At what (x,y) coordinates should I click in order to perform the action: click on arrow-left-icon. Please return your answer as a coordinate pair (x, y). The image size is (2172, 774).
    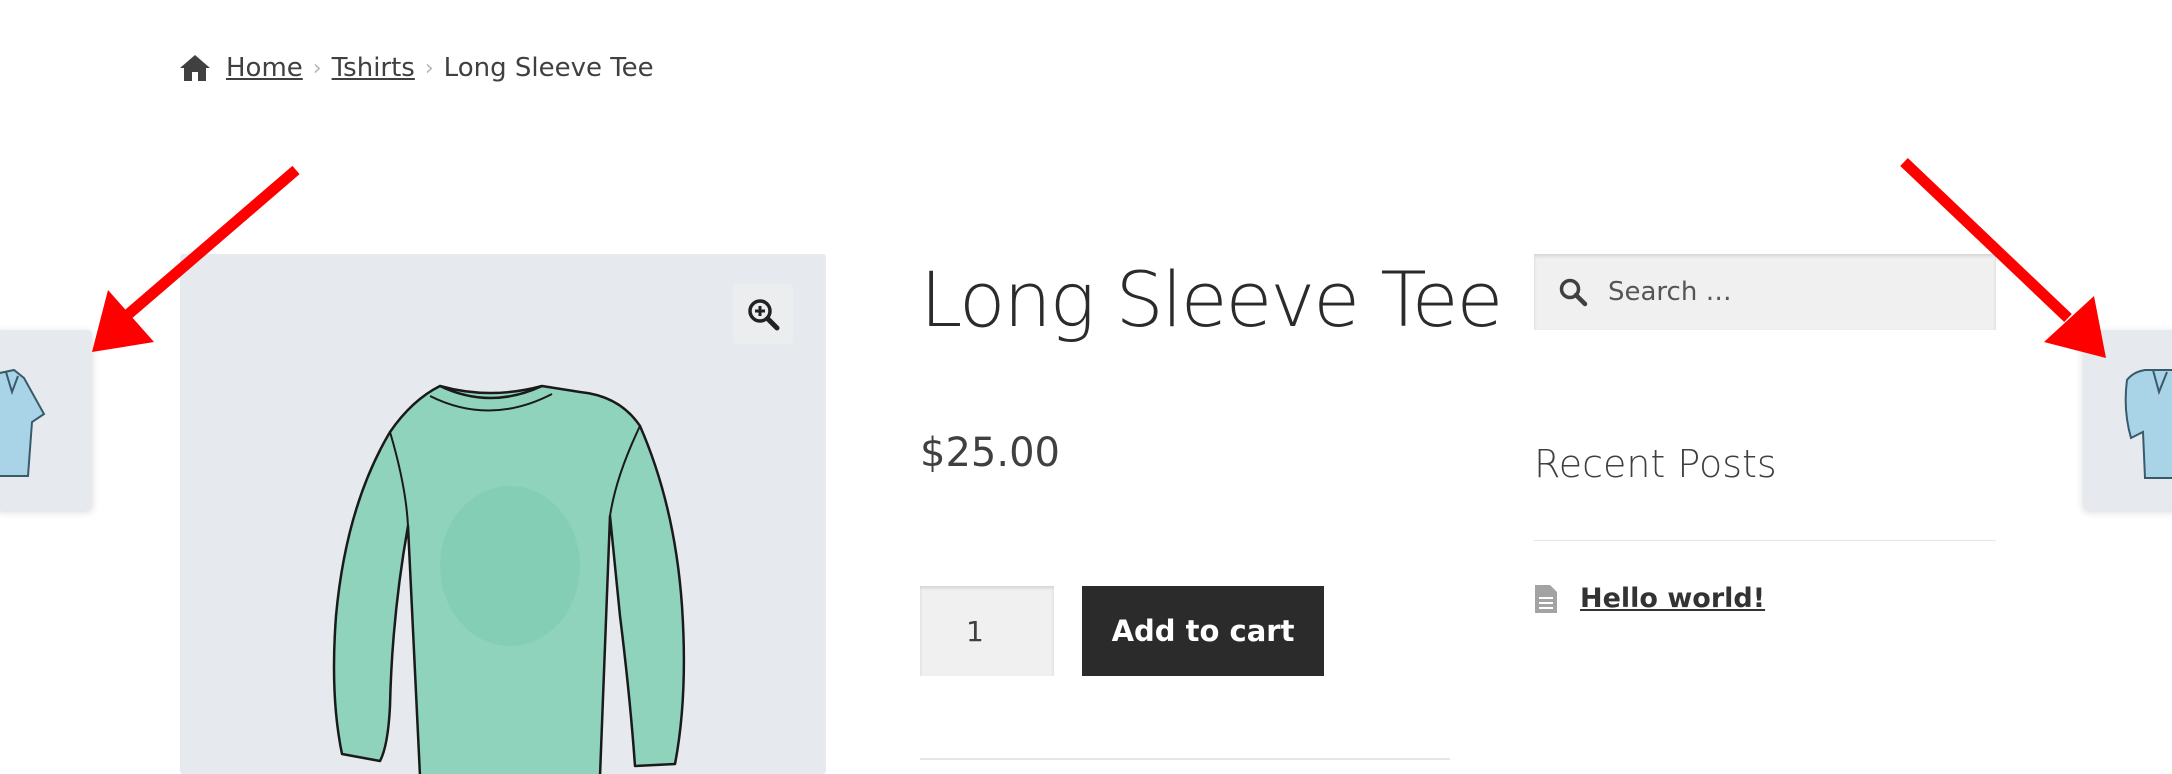
    Looking at the image, I should click on (210, 244).